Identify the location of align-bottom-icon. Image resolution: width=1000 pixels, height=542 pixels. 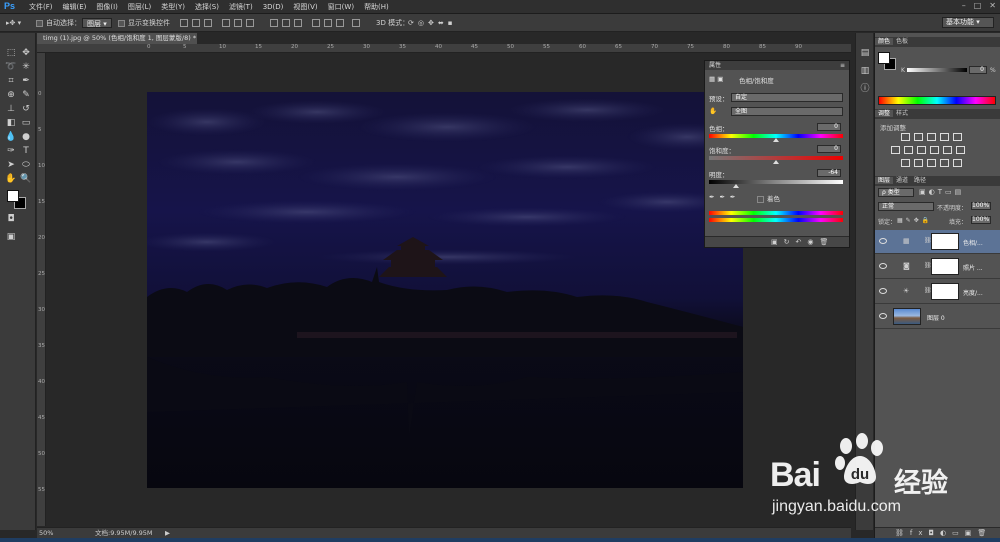
(208, 23).